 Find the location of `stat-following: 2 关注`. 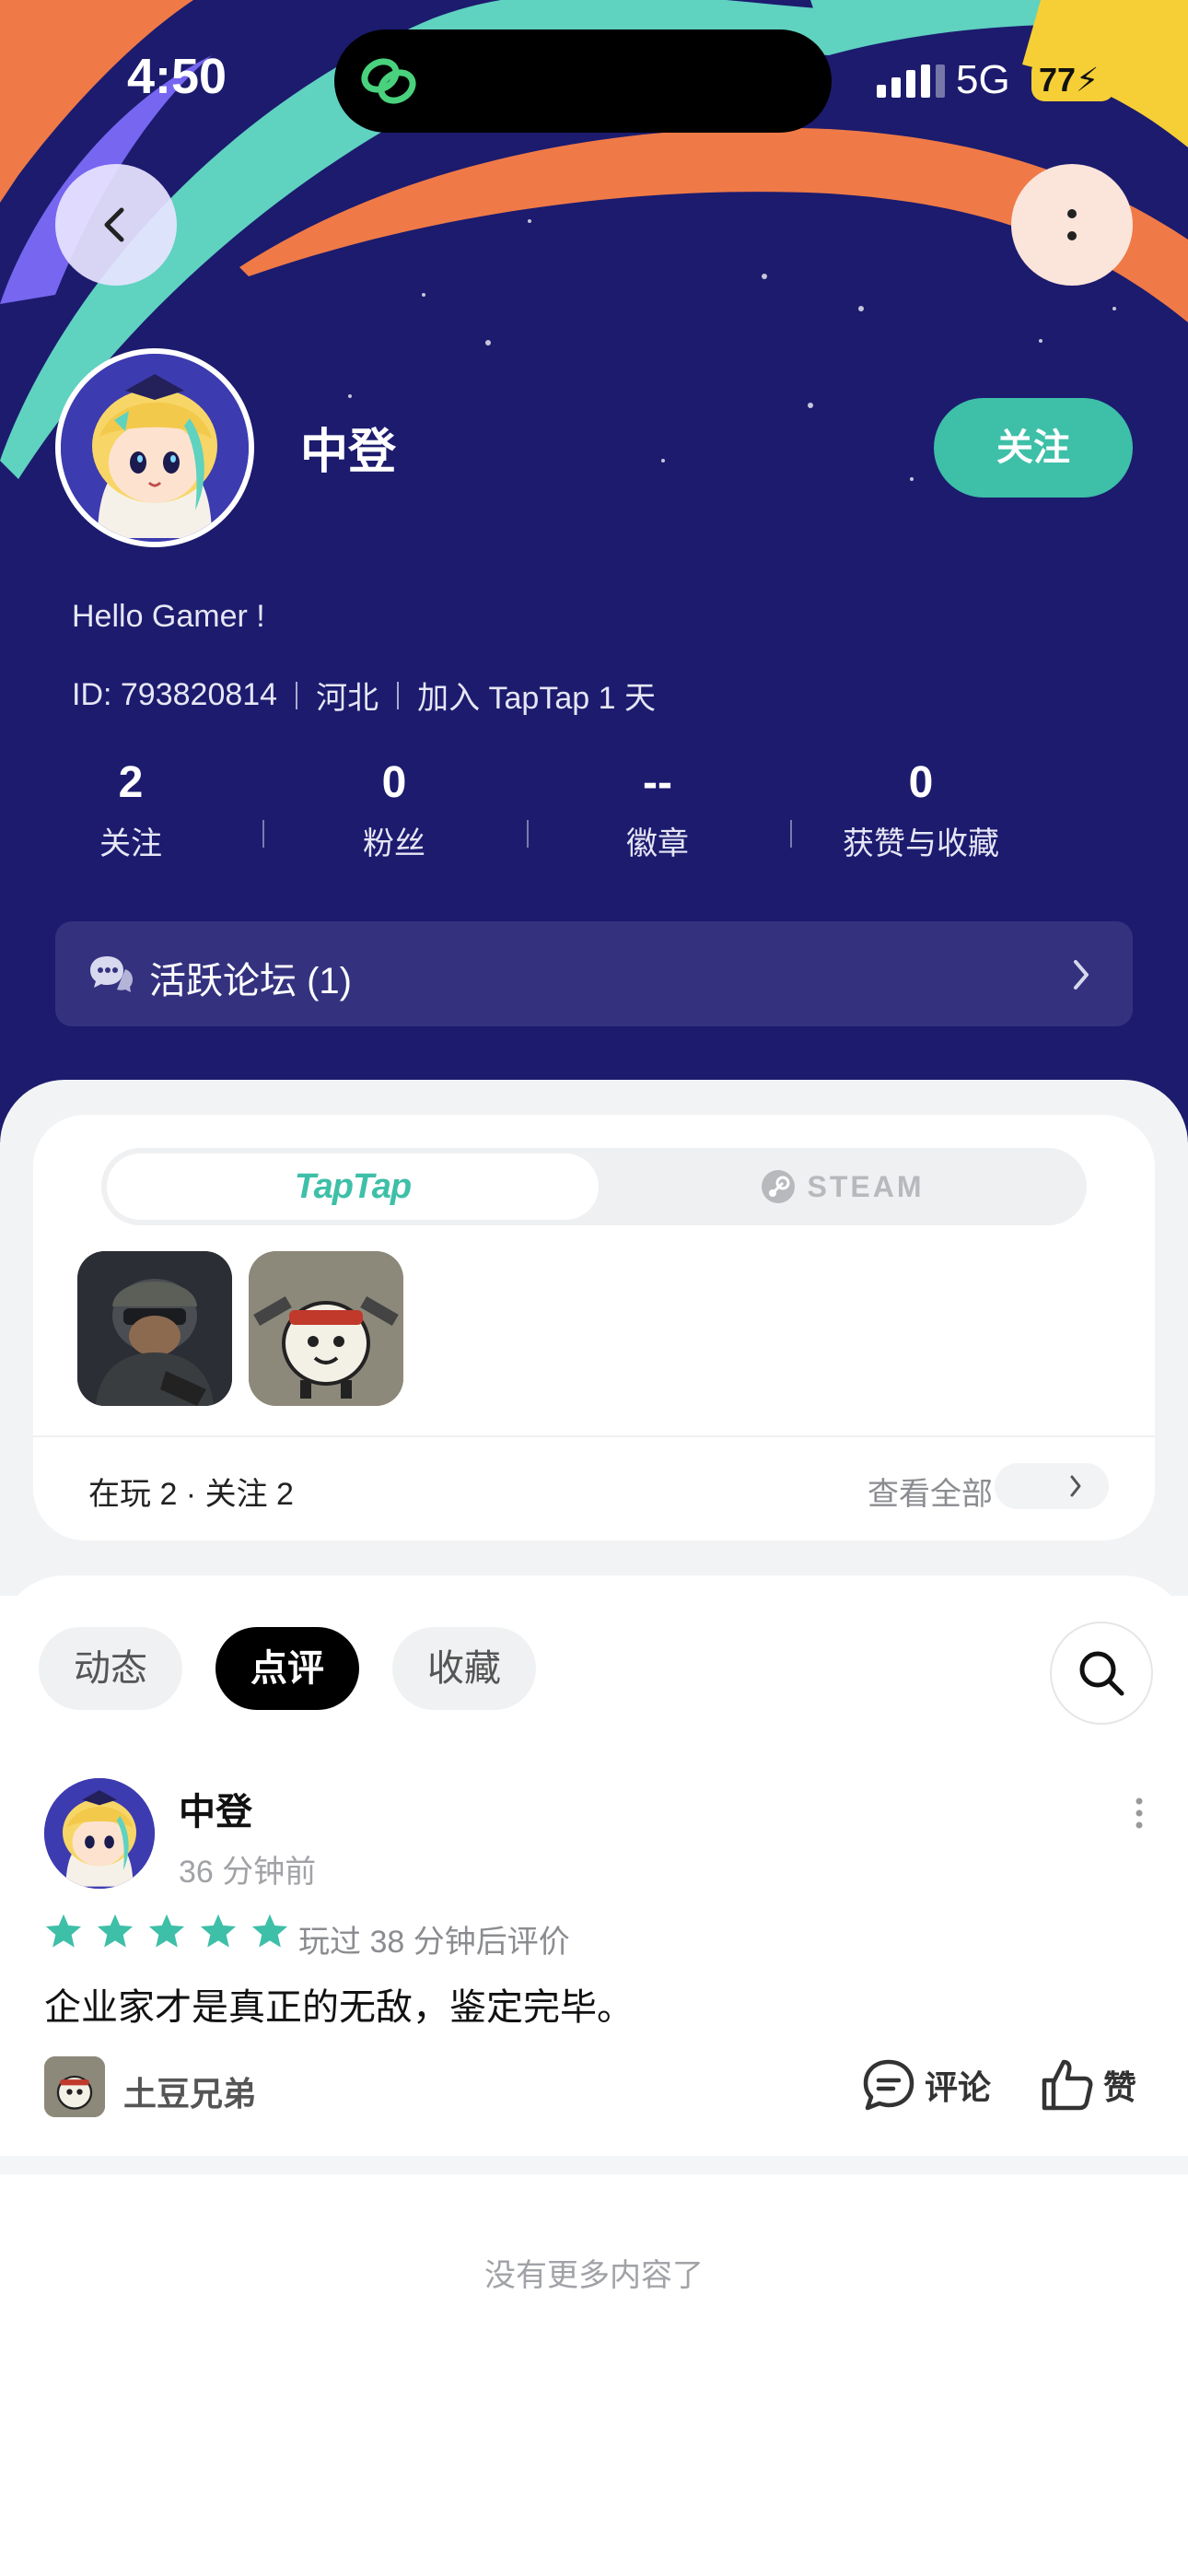

stat-following: 2 关注 is located at coordinates (131, 809).